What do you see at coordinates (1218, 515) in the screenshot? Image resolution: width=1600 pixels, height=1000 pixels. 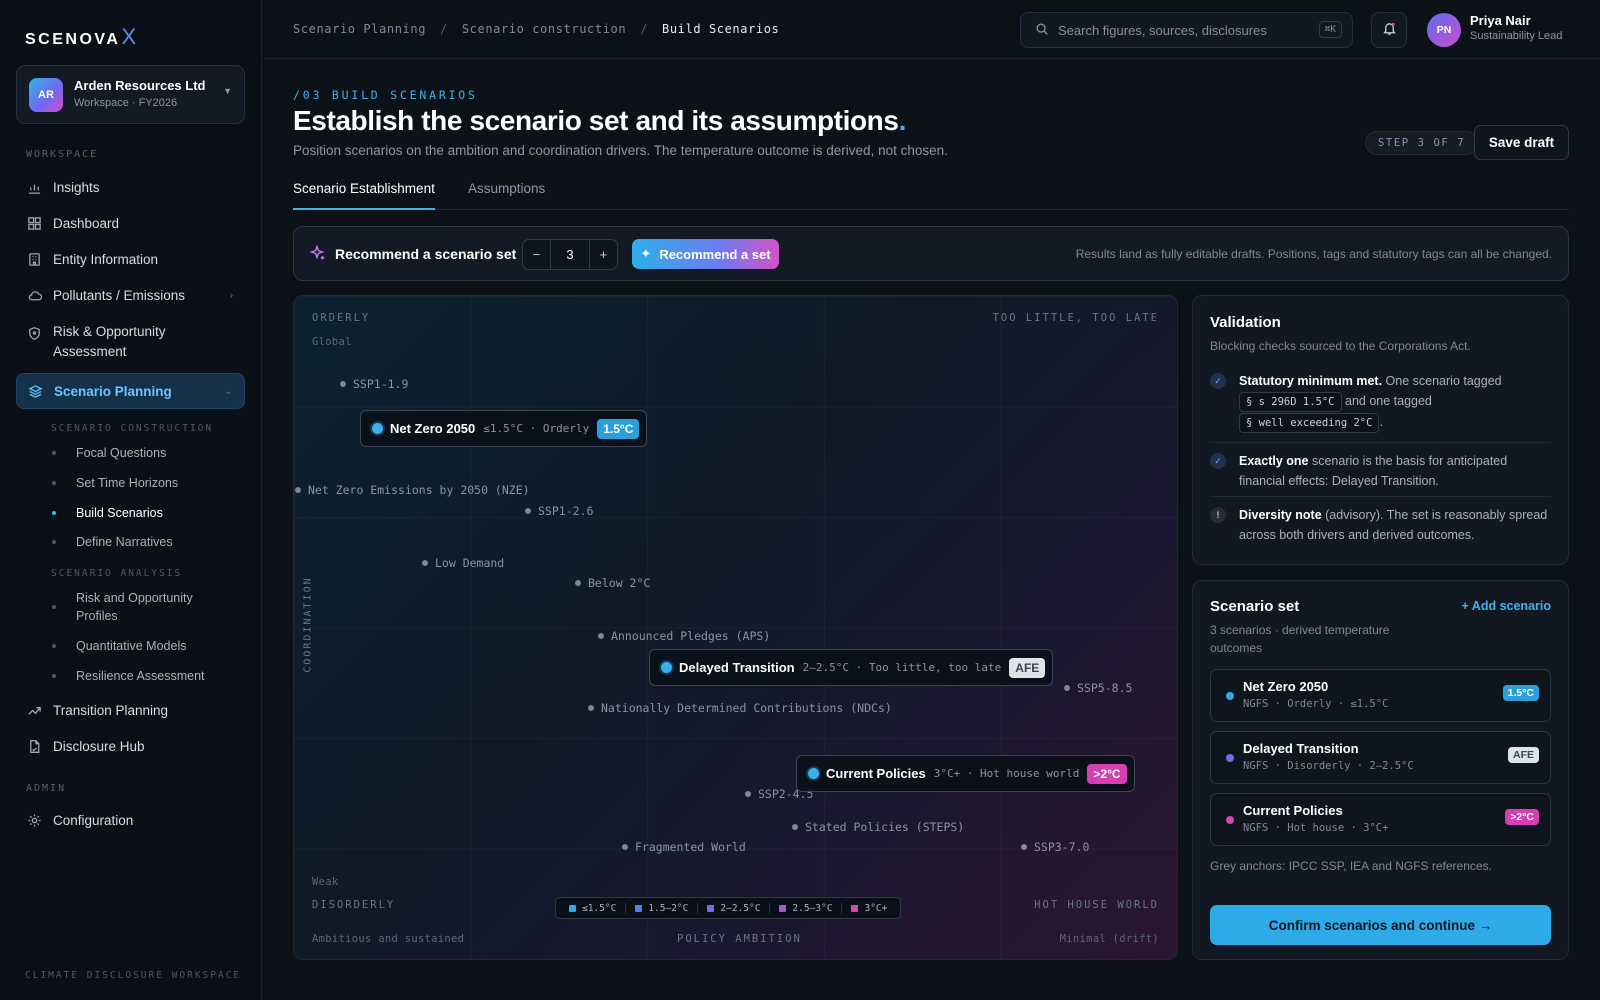 I see `info-icon: !` at bounding box center [1218, 515].